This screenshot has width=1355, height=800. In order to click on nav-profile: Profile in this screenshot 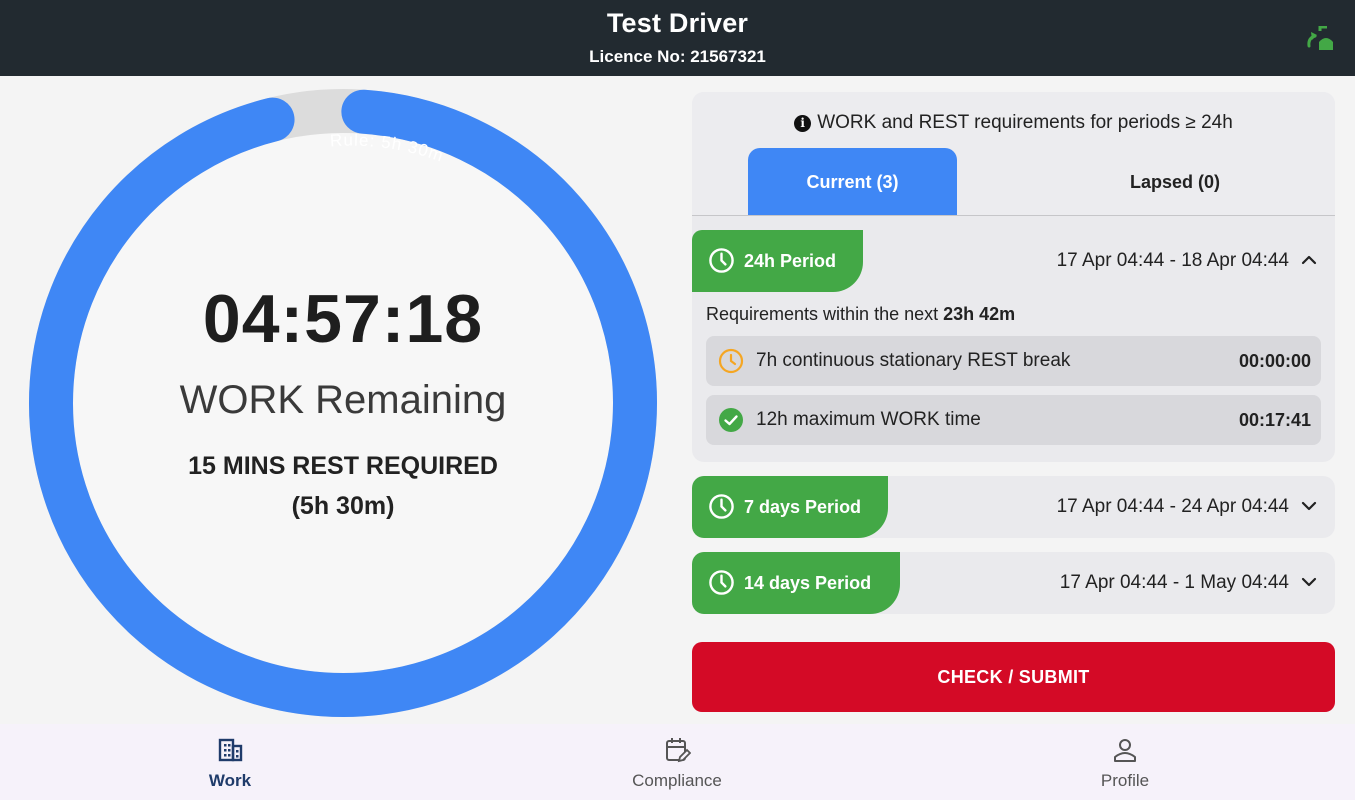, I will do `click(1125, 762)`.